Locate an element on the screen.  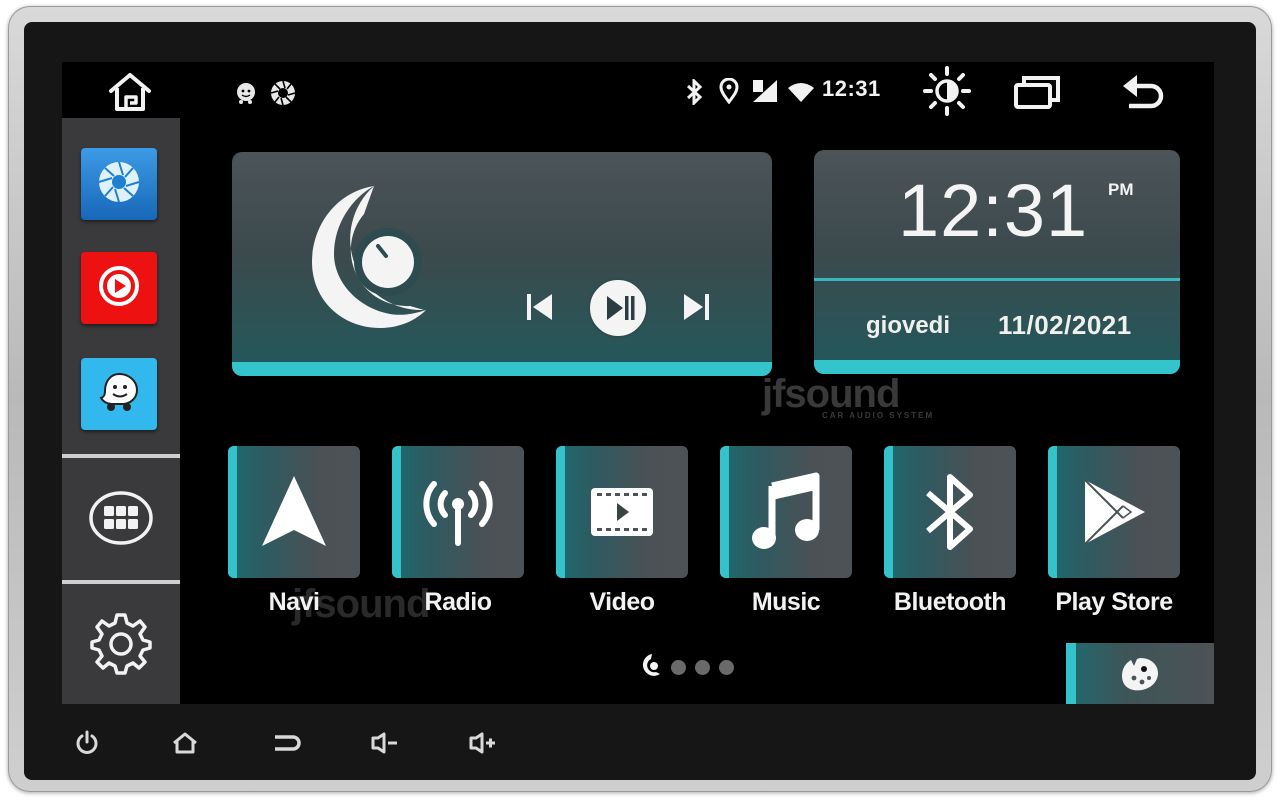
app-label: Music is located at coordinates (786, 602).